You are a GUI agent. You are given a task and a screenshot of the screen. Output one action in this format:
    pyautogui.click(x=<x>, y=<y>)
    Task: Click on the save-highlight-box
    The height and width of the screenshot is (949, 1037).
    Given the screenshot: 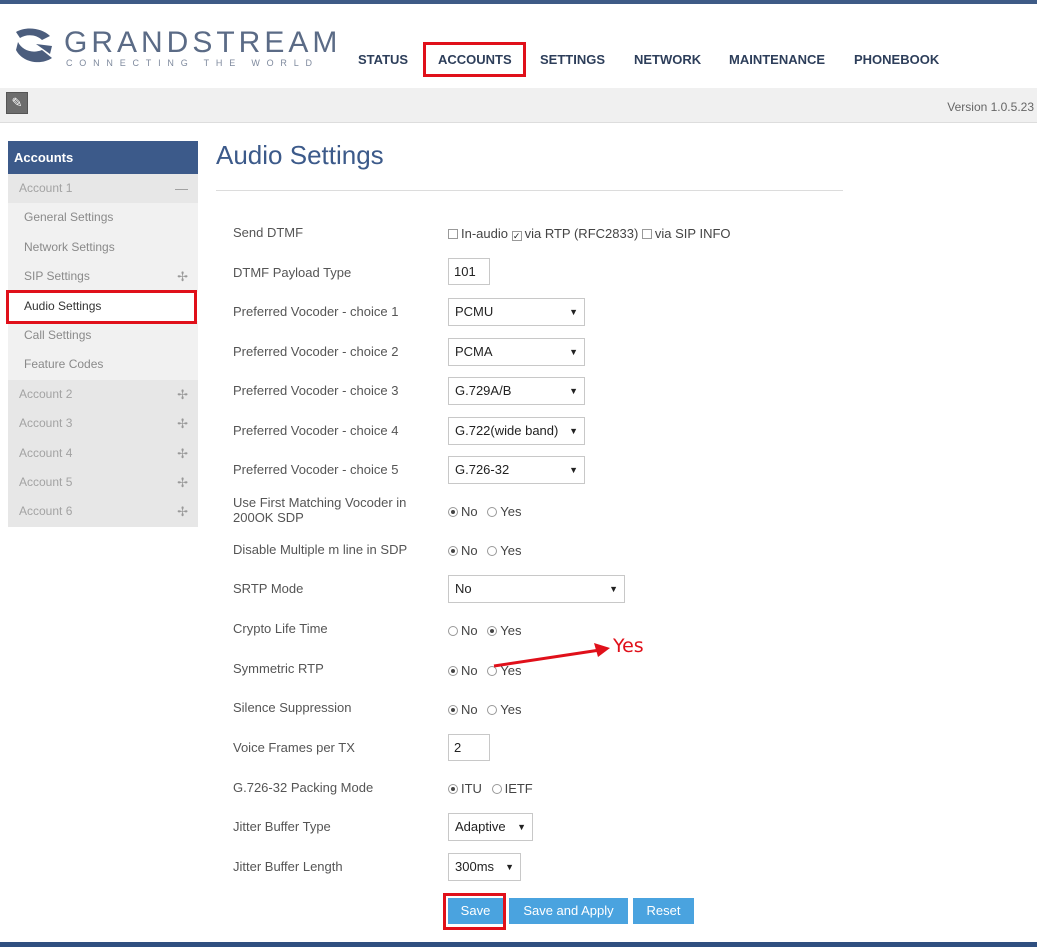 What is the action you would take?
    pyautogui.click(x=474, y=911)
    